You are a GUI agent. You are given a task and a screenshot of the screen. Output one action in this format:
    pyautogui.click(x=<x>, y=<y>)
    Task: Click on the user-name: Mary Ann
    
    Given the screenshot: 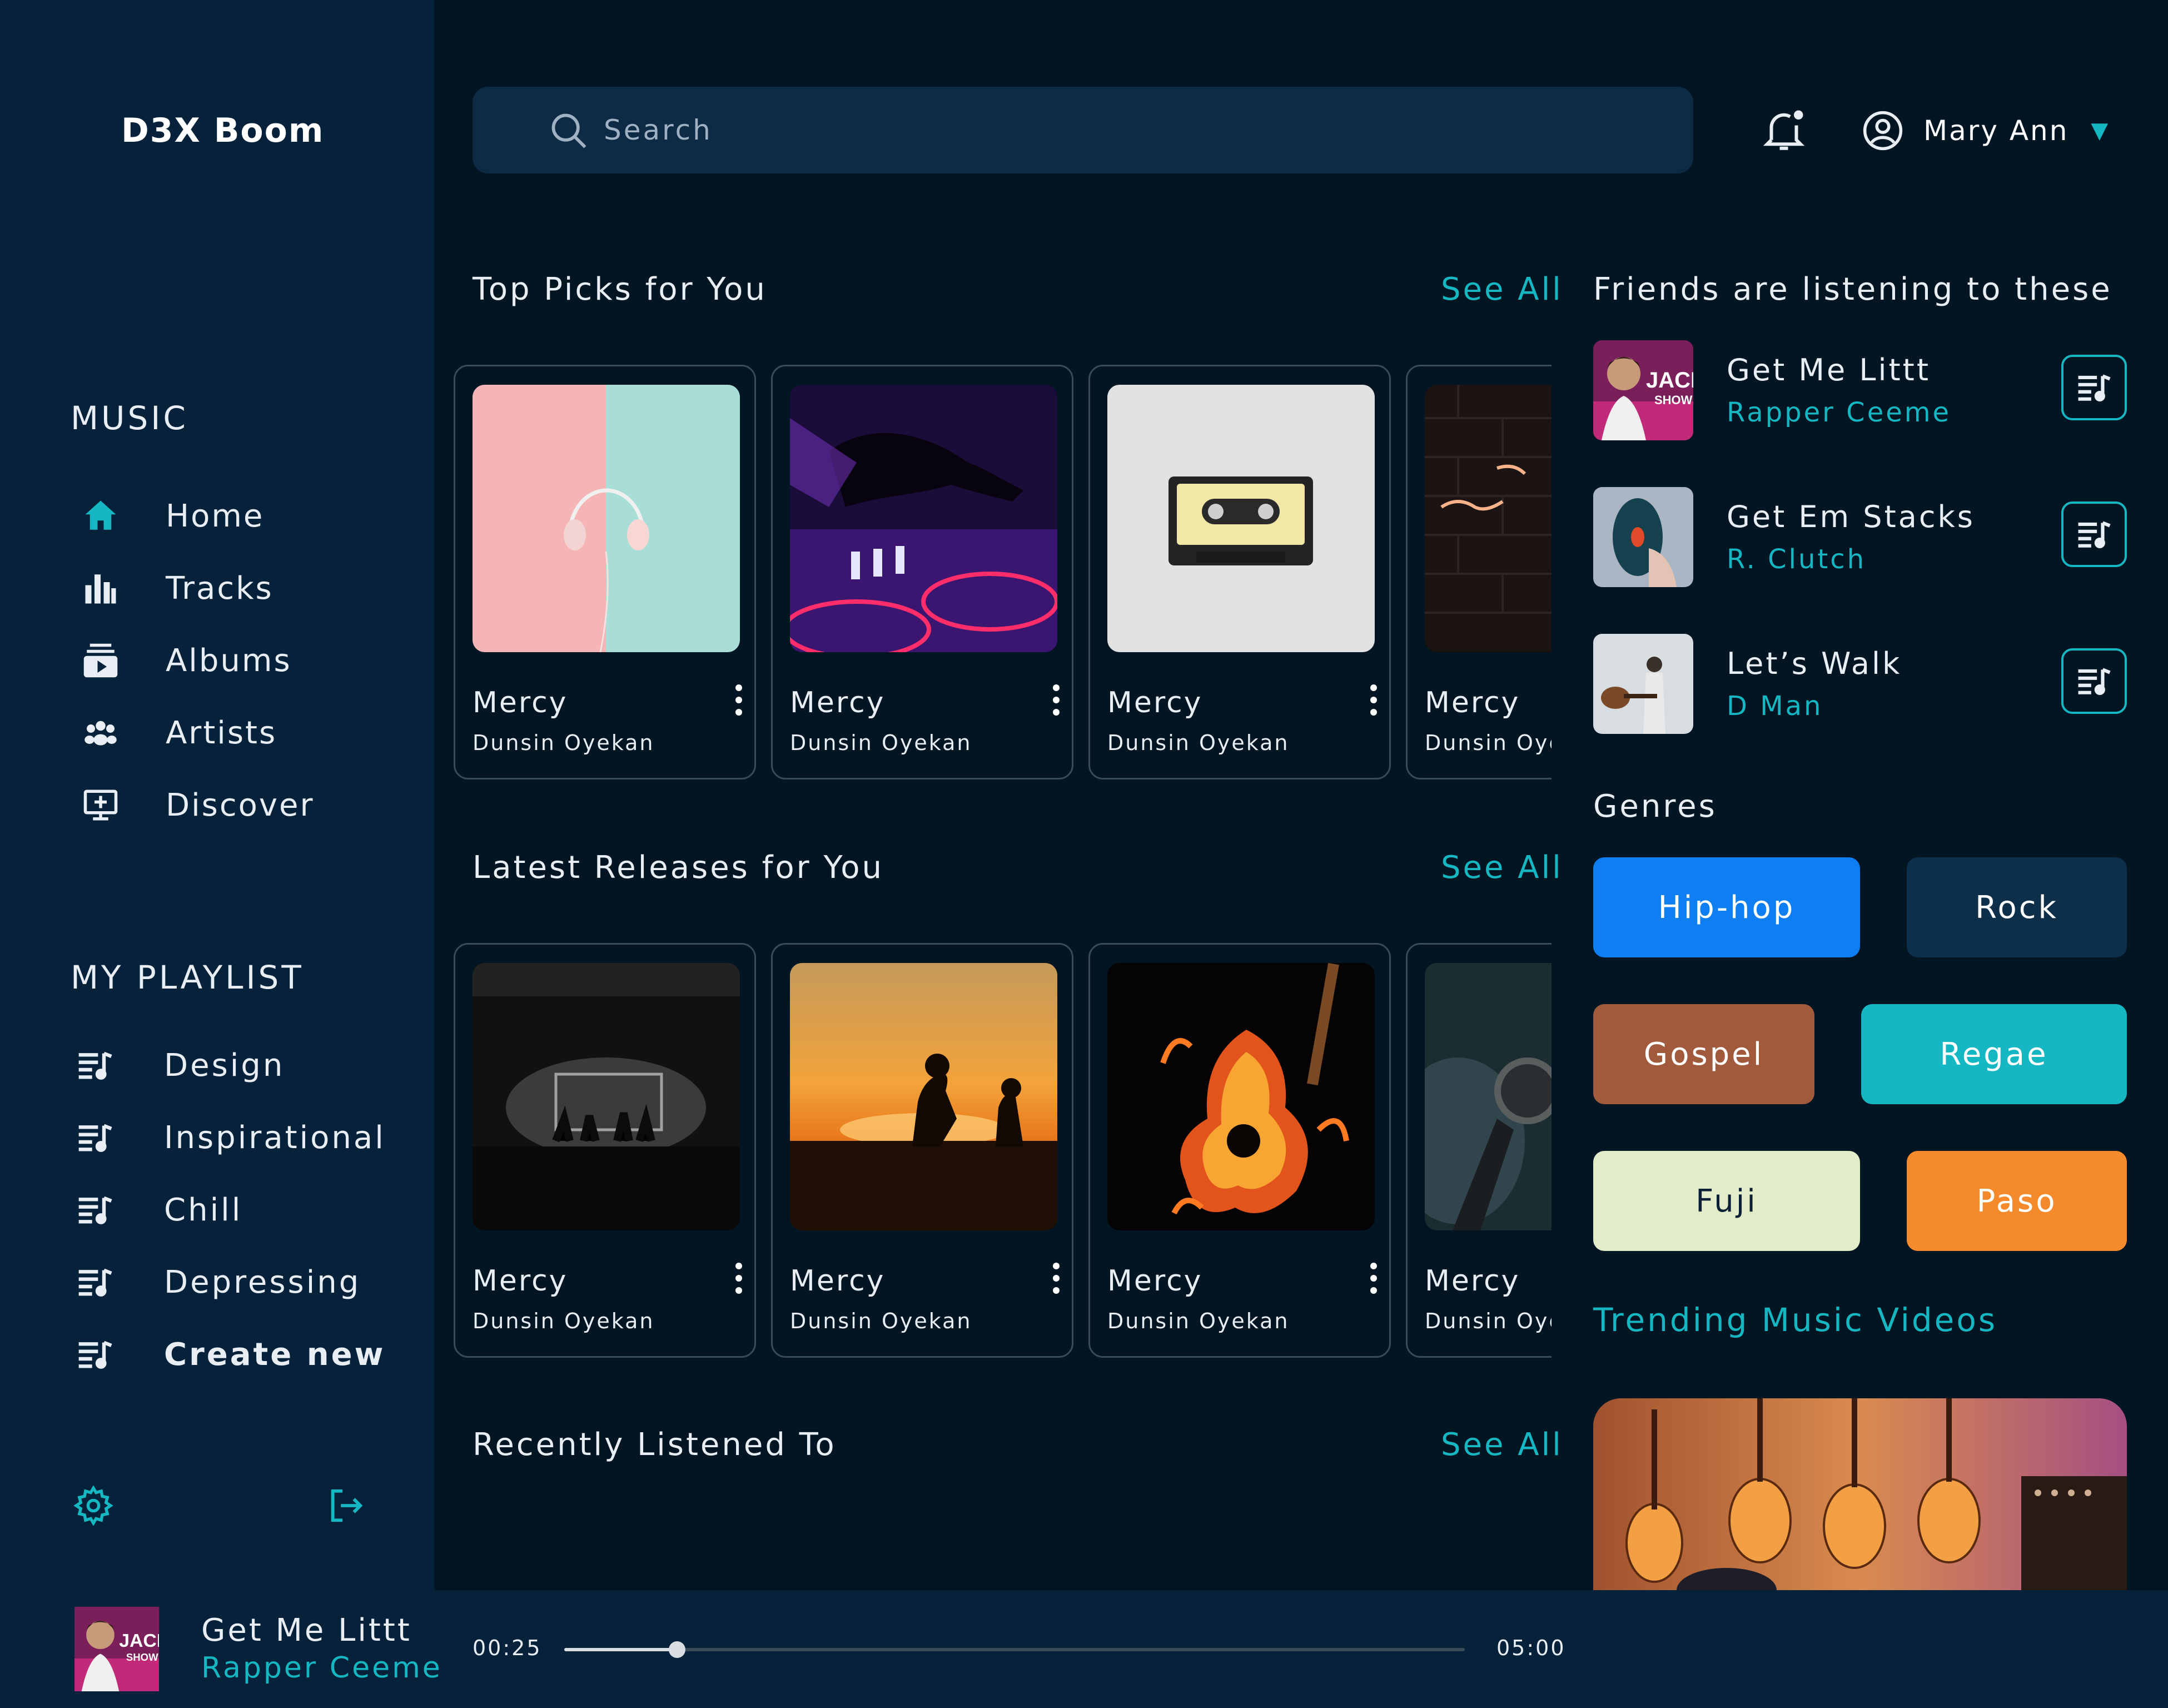 What is the action you would take?
    pyautogui.click(x=1996, y=131)
    